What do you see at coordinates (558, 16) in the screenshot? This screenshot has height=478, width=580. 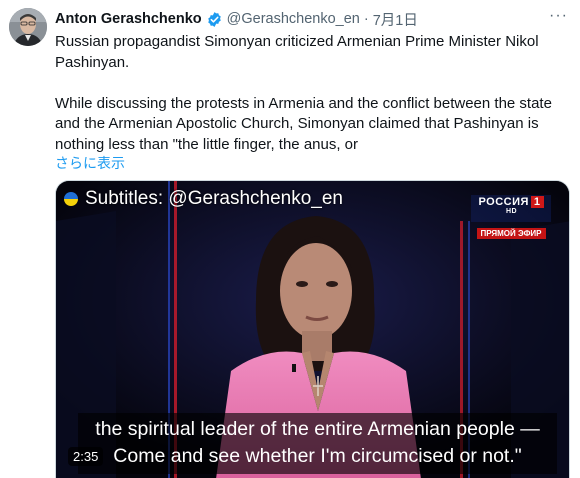 I see `more-options-icon: ···` at bounding box center [558, 16].